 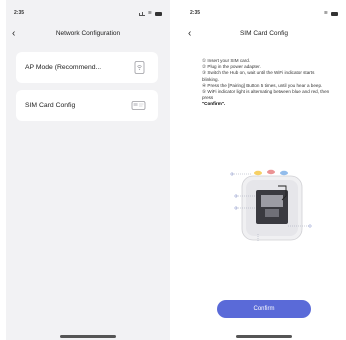 I want to click on sim-card-config-option: SIM Card Config, so click(x=87, y=105).